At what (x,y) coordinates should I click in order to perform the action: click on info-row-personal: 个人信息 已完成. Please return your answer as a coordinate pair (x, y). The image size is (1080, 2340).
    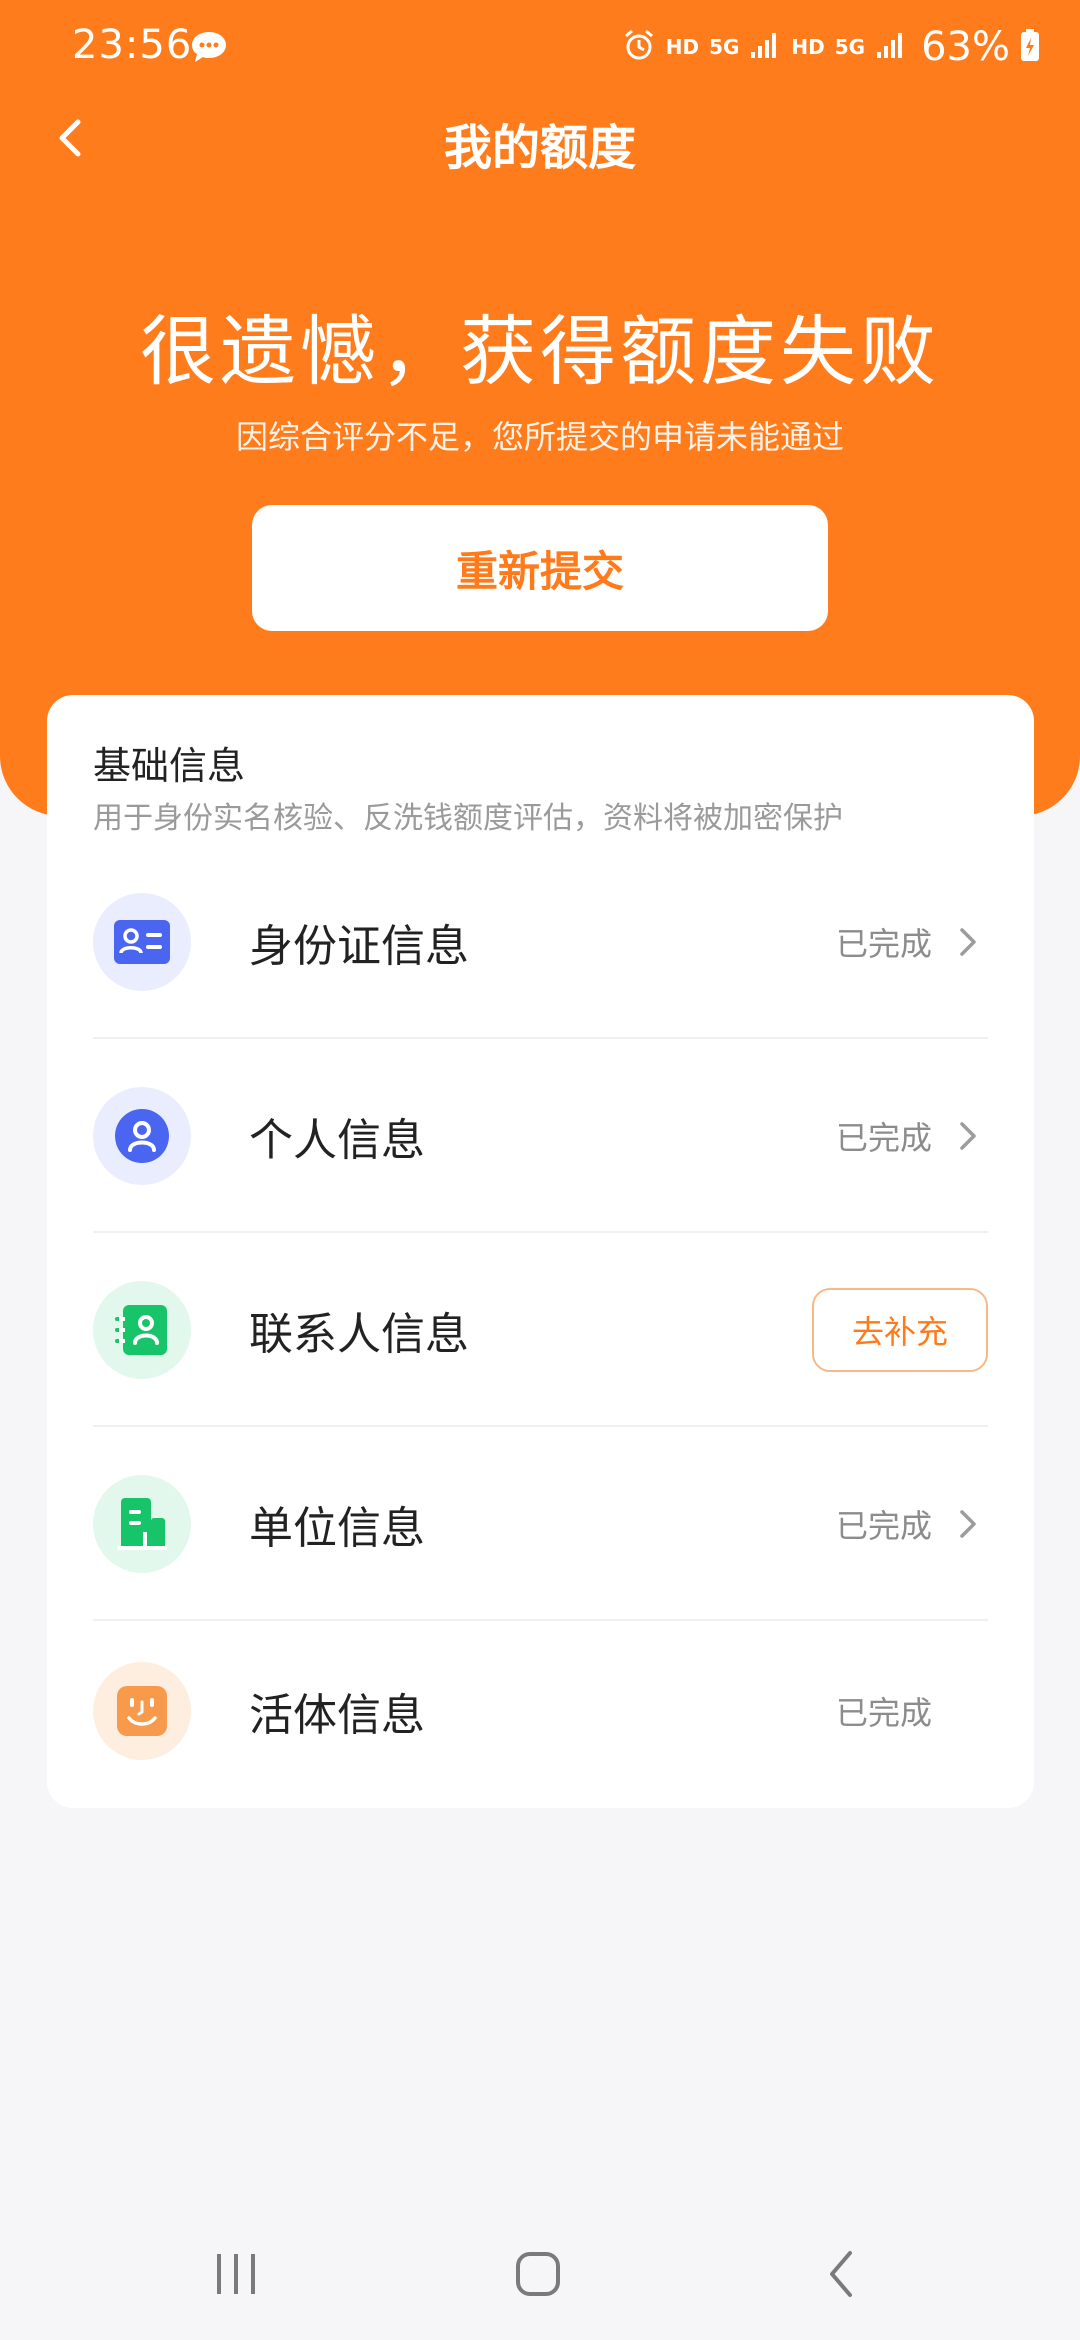
    Looking at the image, I should click on (540, 1136).